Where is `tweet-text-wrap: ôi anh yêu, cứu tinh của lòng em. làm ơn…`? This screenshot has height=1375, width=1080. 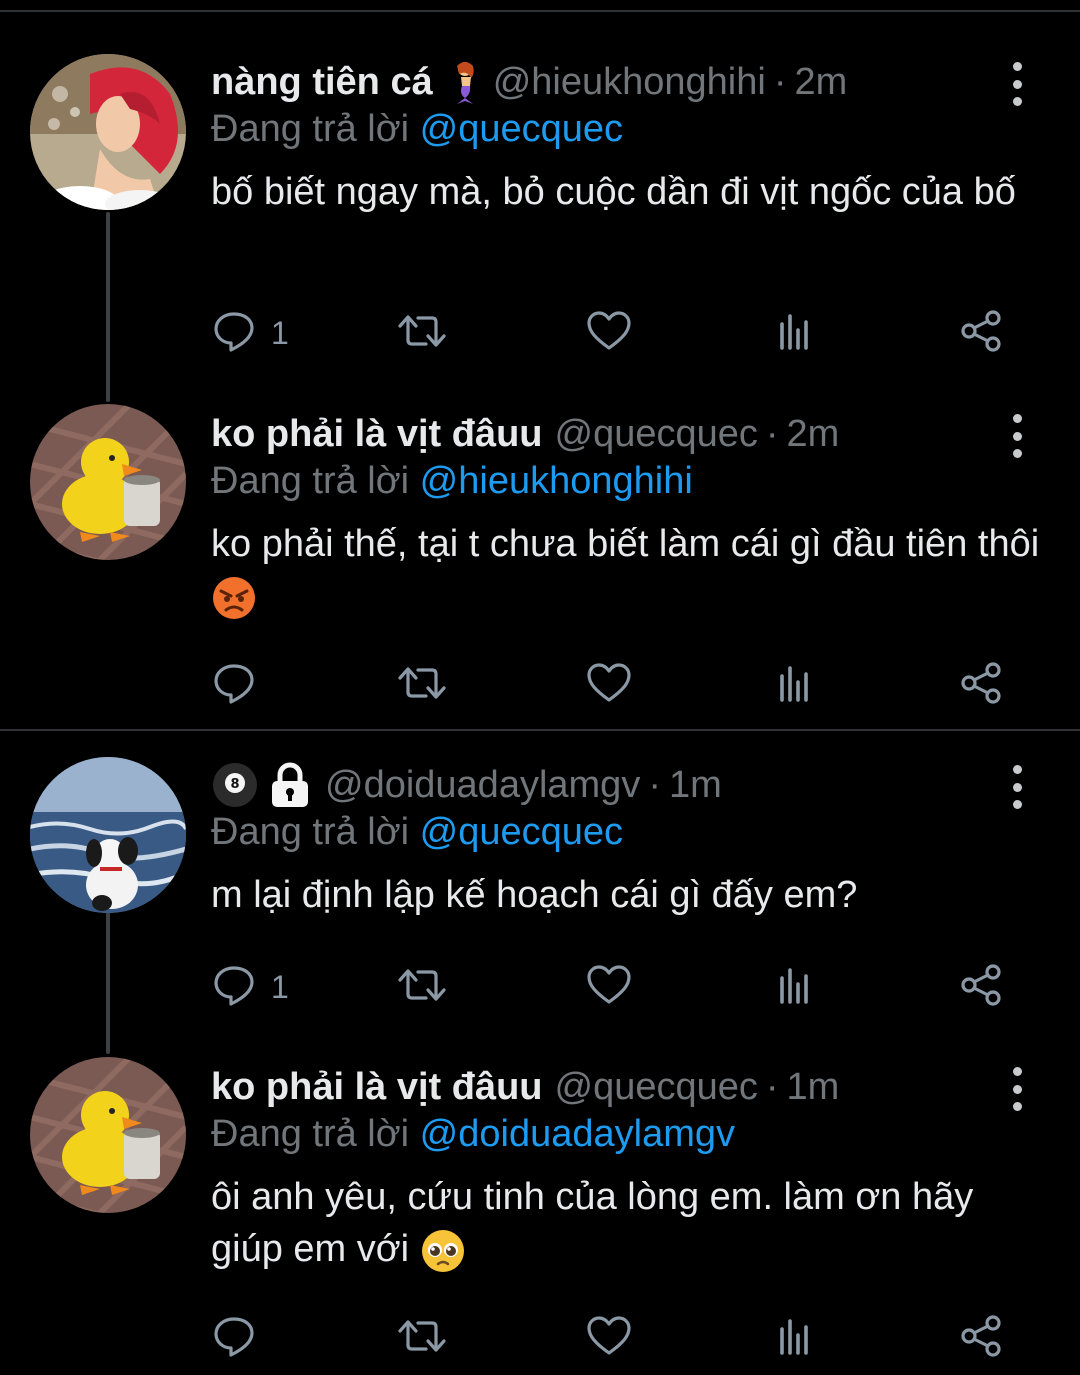
tweet-text-wrap: ôi anh yêu, cứu tinh của lòng em. làm ơn… is located at coordinates (631, 1223).